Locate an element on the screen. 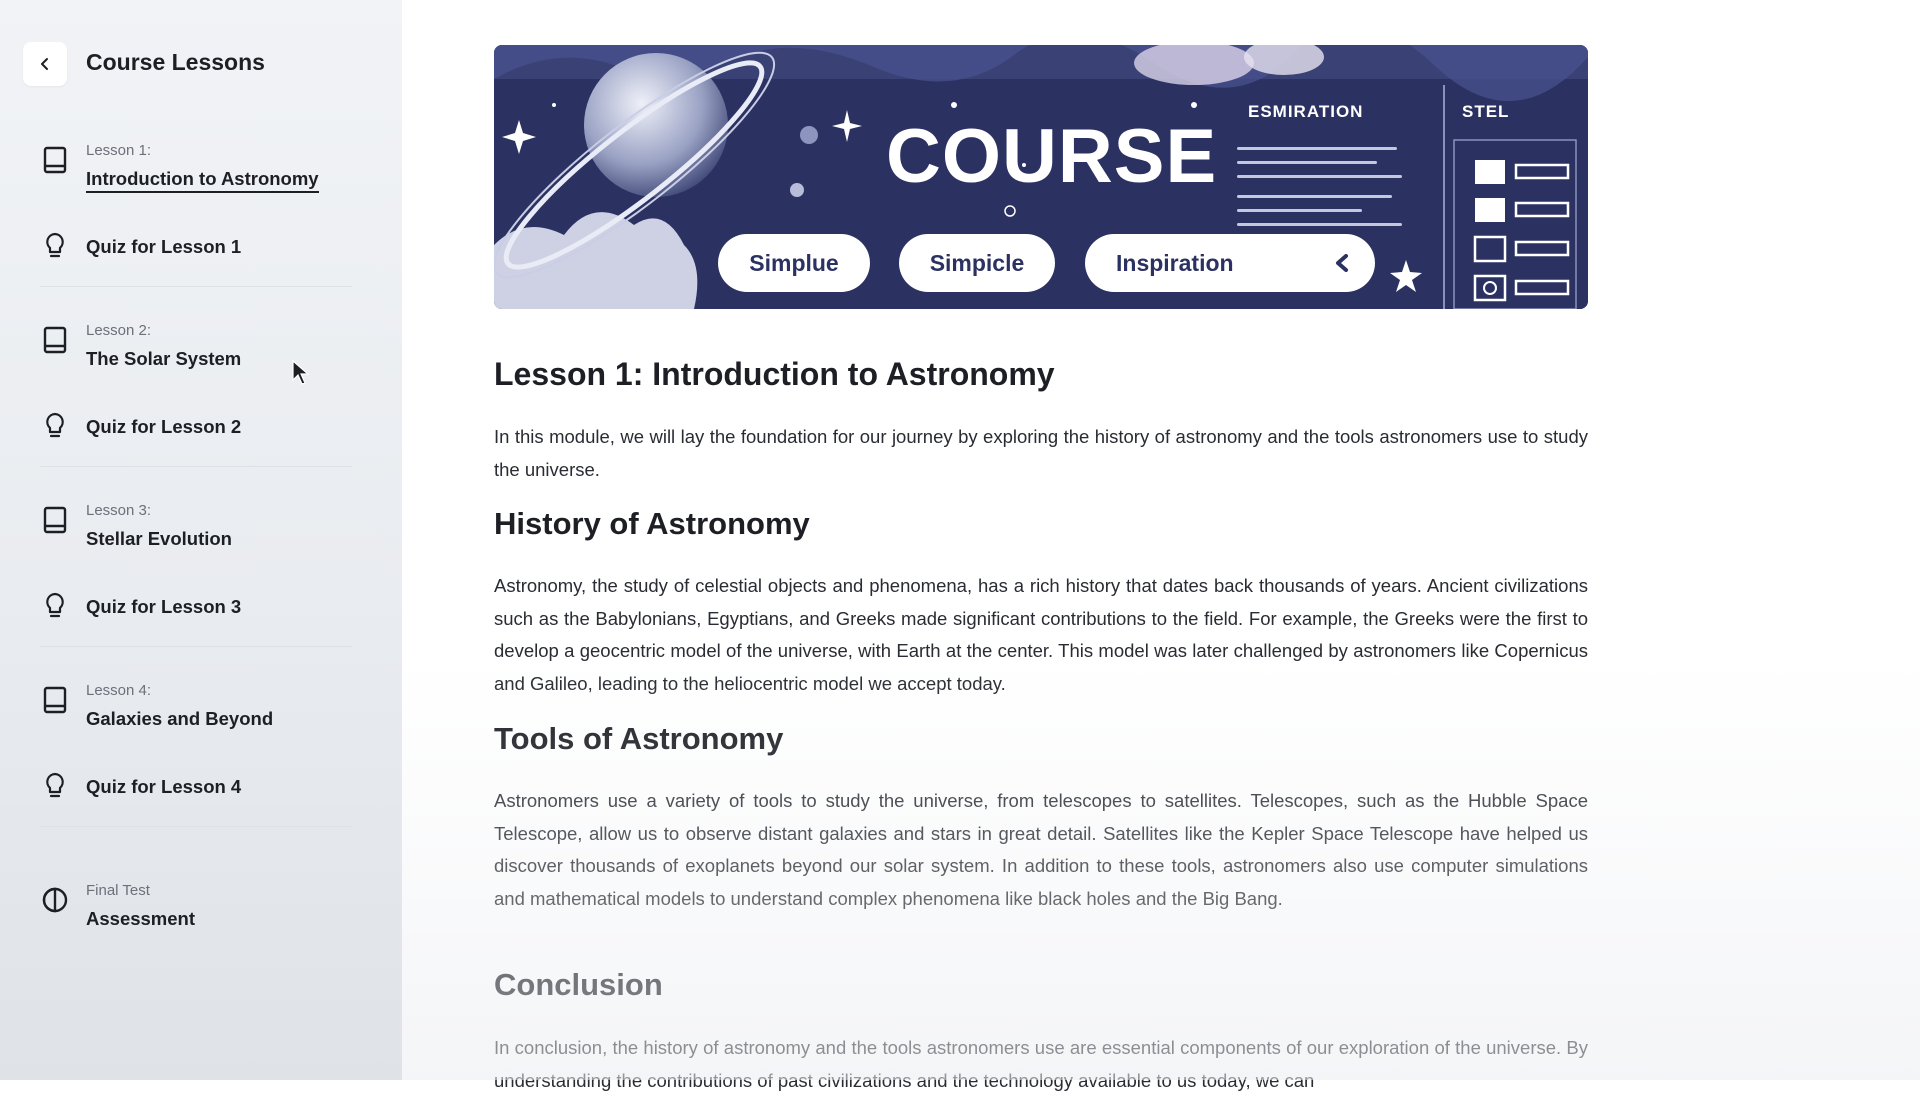 The height and width of the screenshot is (1097, 1920). banner-pill-inspiration: Inspiration is located at coordinates (1230, 263).